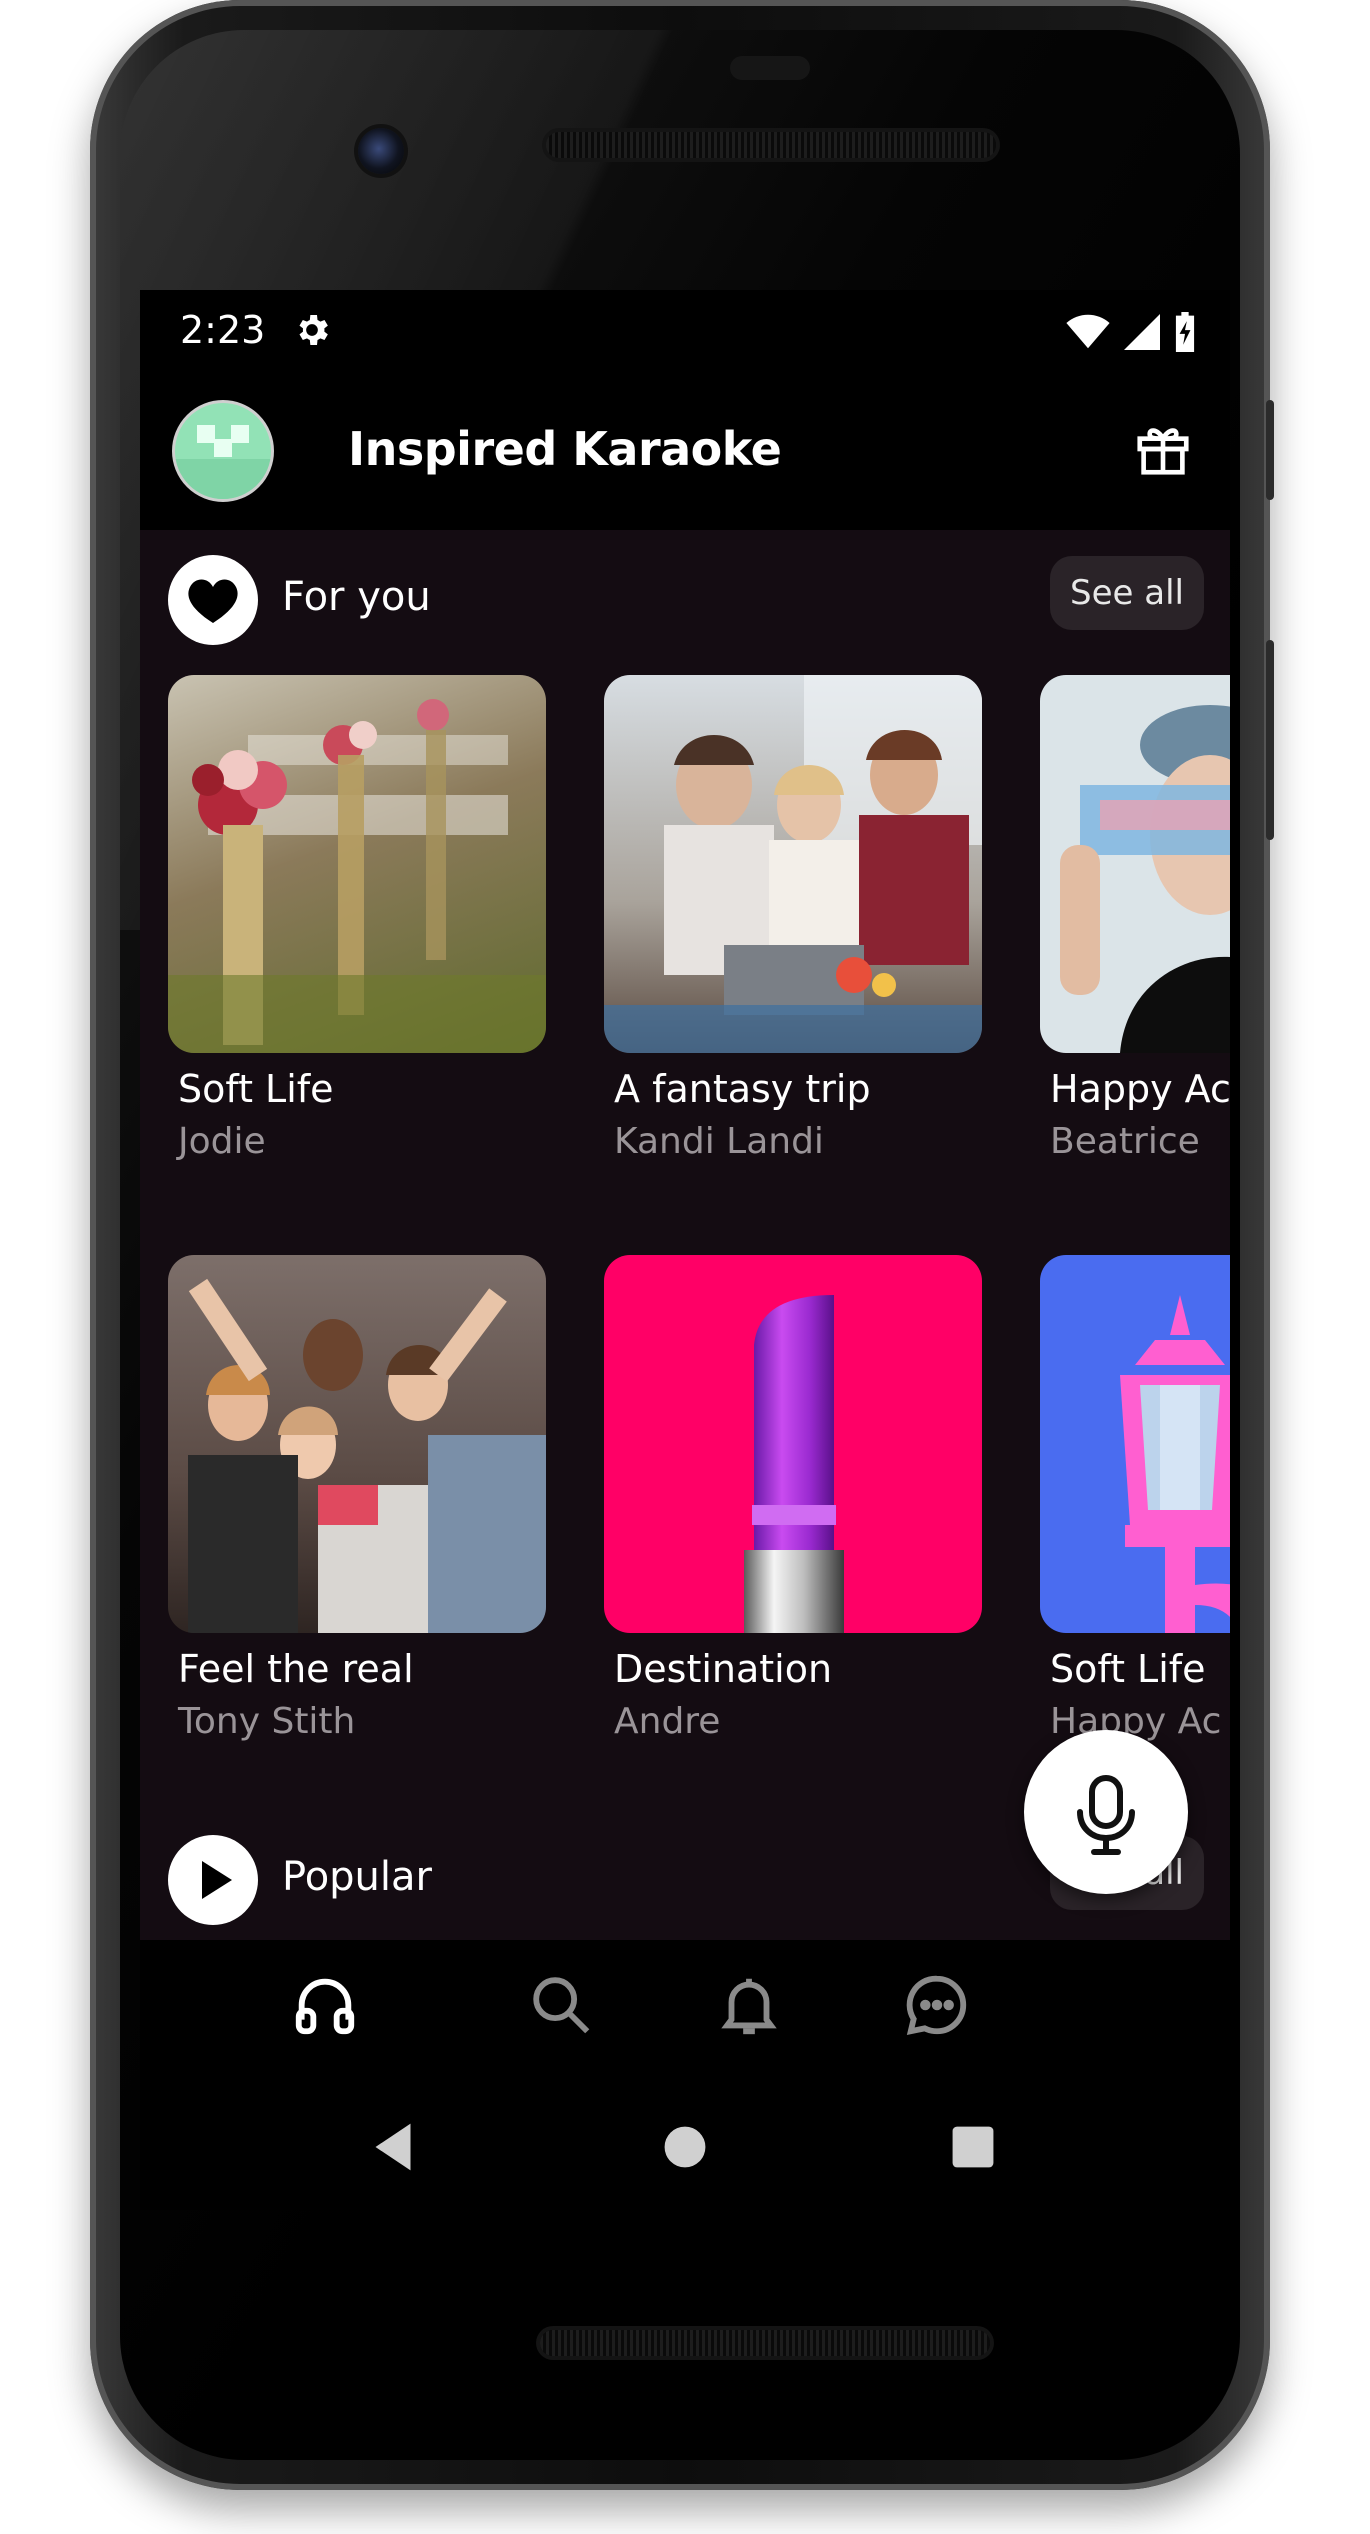  What do you see at coordinates (1140, 1089) in the screenshot?
I see `card-title: Happy Ac` at bounding box center [1140, 1089].